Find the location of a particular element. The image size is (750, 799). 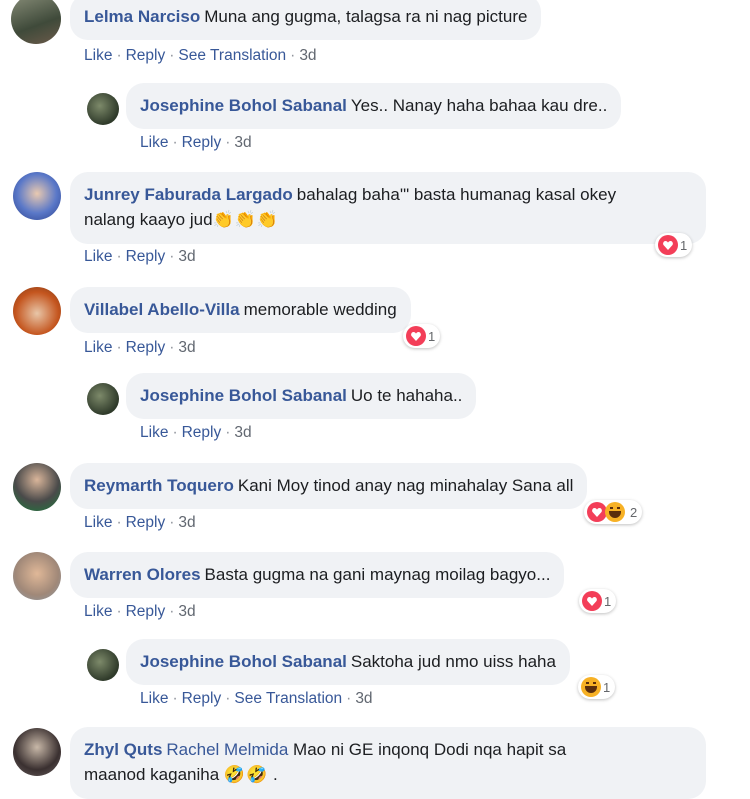

comment-bubble: Josephine Bohol Sabanal Uo te hahaha.. is located at coordinates (301, 396).